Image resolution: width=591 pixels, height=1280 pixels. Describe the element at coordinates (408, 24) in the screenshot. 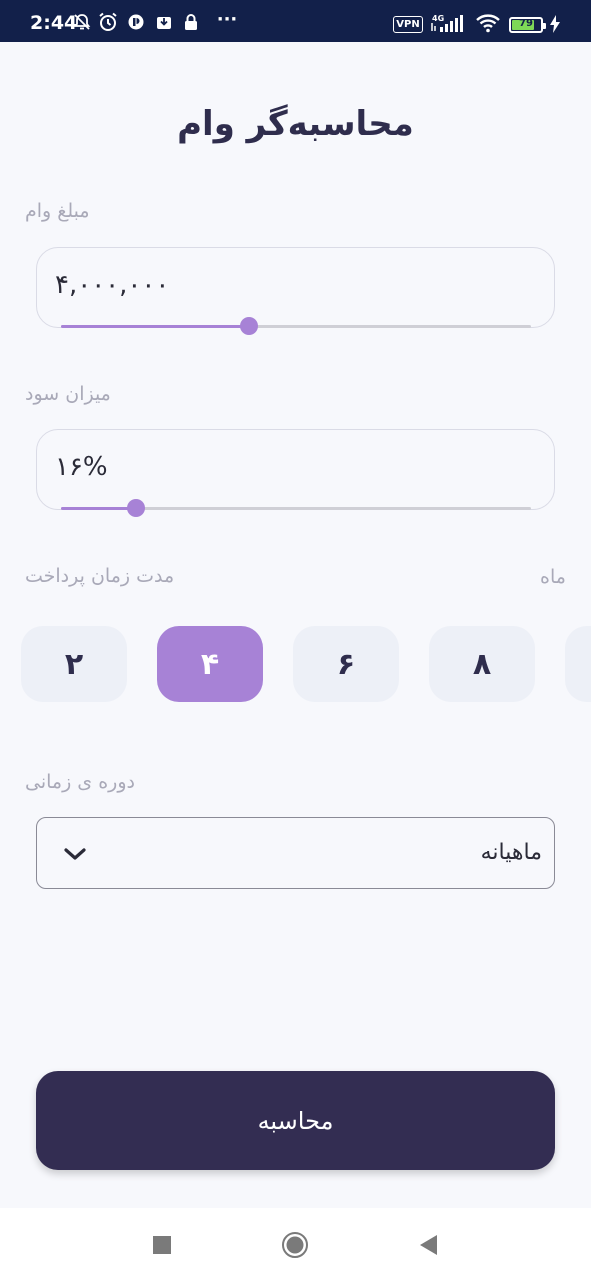

I see `vpn-badge: VPN` at that location.